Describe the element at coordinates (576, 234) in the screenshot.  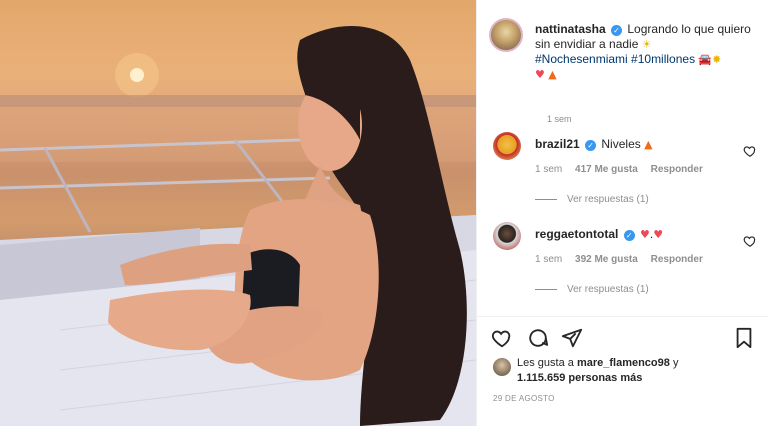
I see `commenter-username: reggaetontotal` at that location.